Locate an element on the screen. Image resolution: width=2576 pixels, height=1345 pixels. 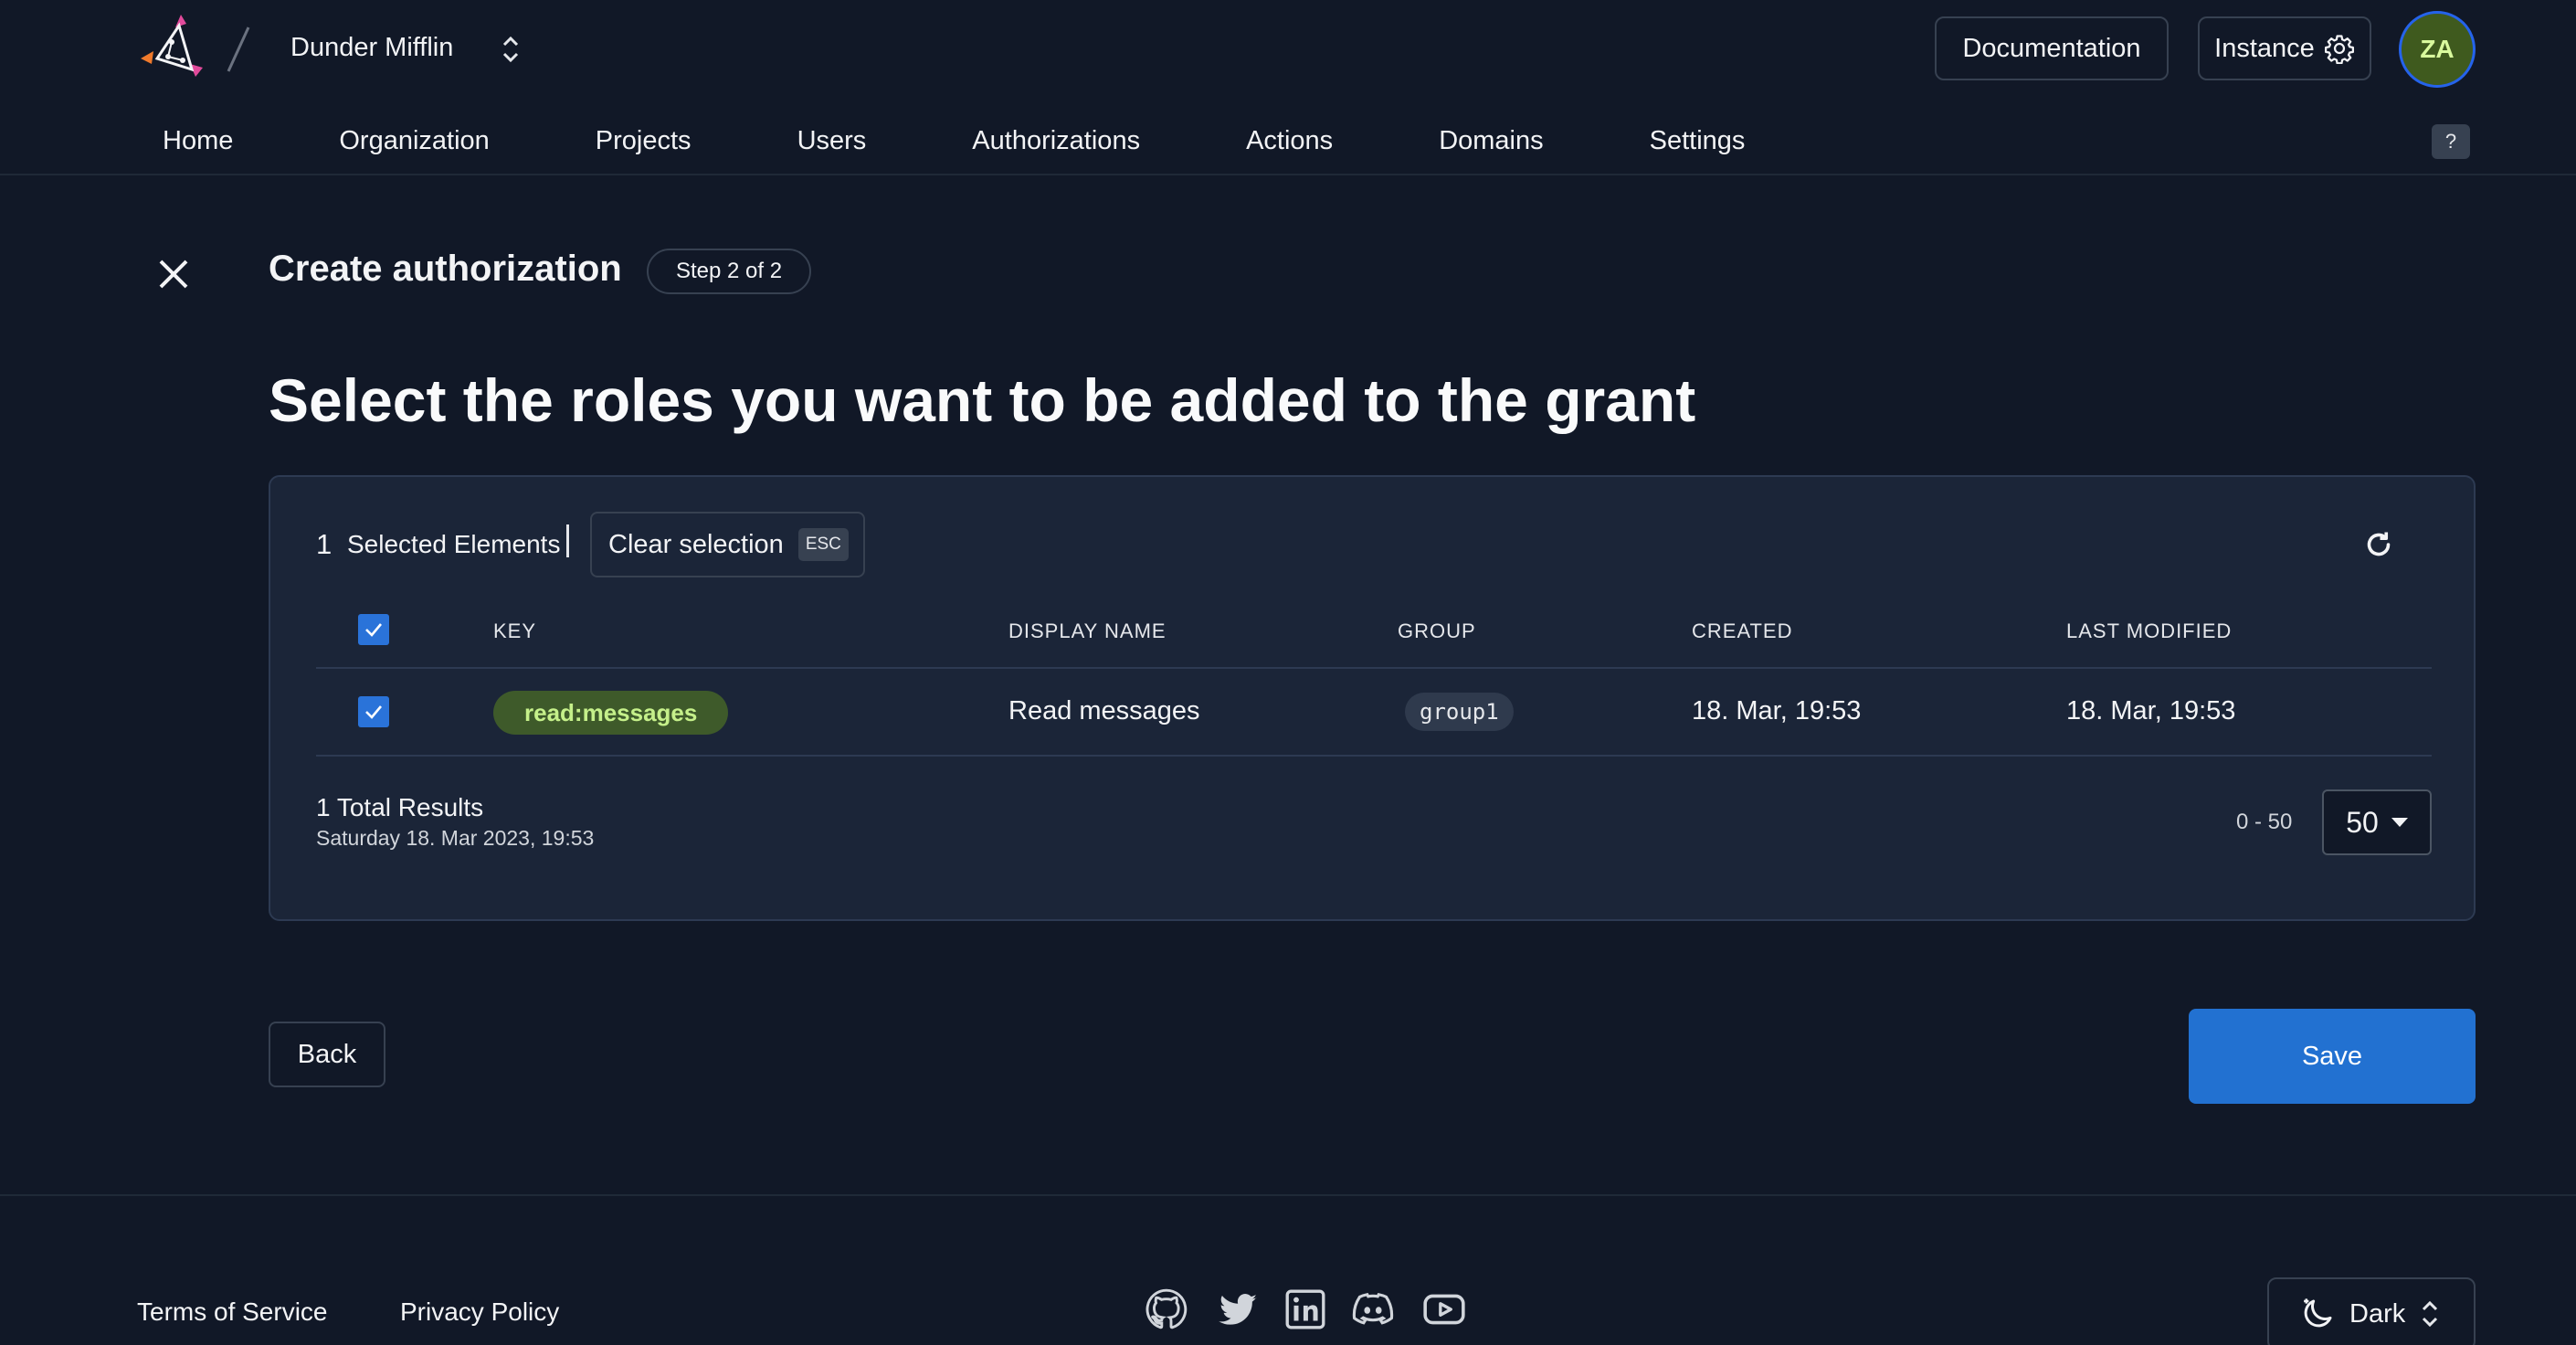
documentation-button: Documentation is located at coordinates (2052, 48).